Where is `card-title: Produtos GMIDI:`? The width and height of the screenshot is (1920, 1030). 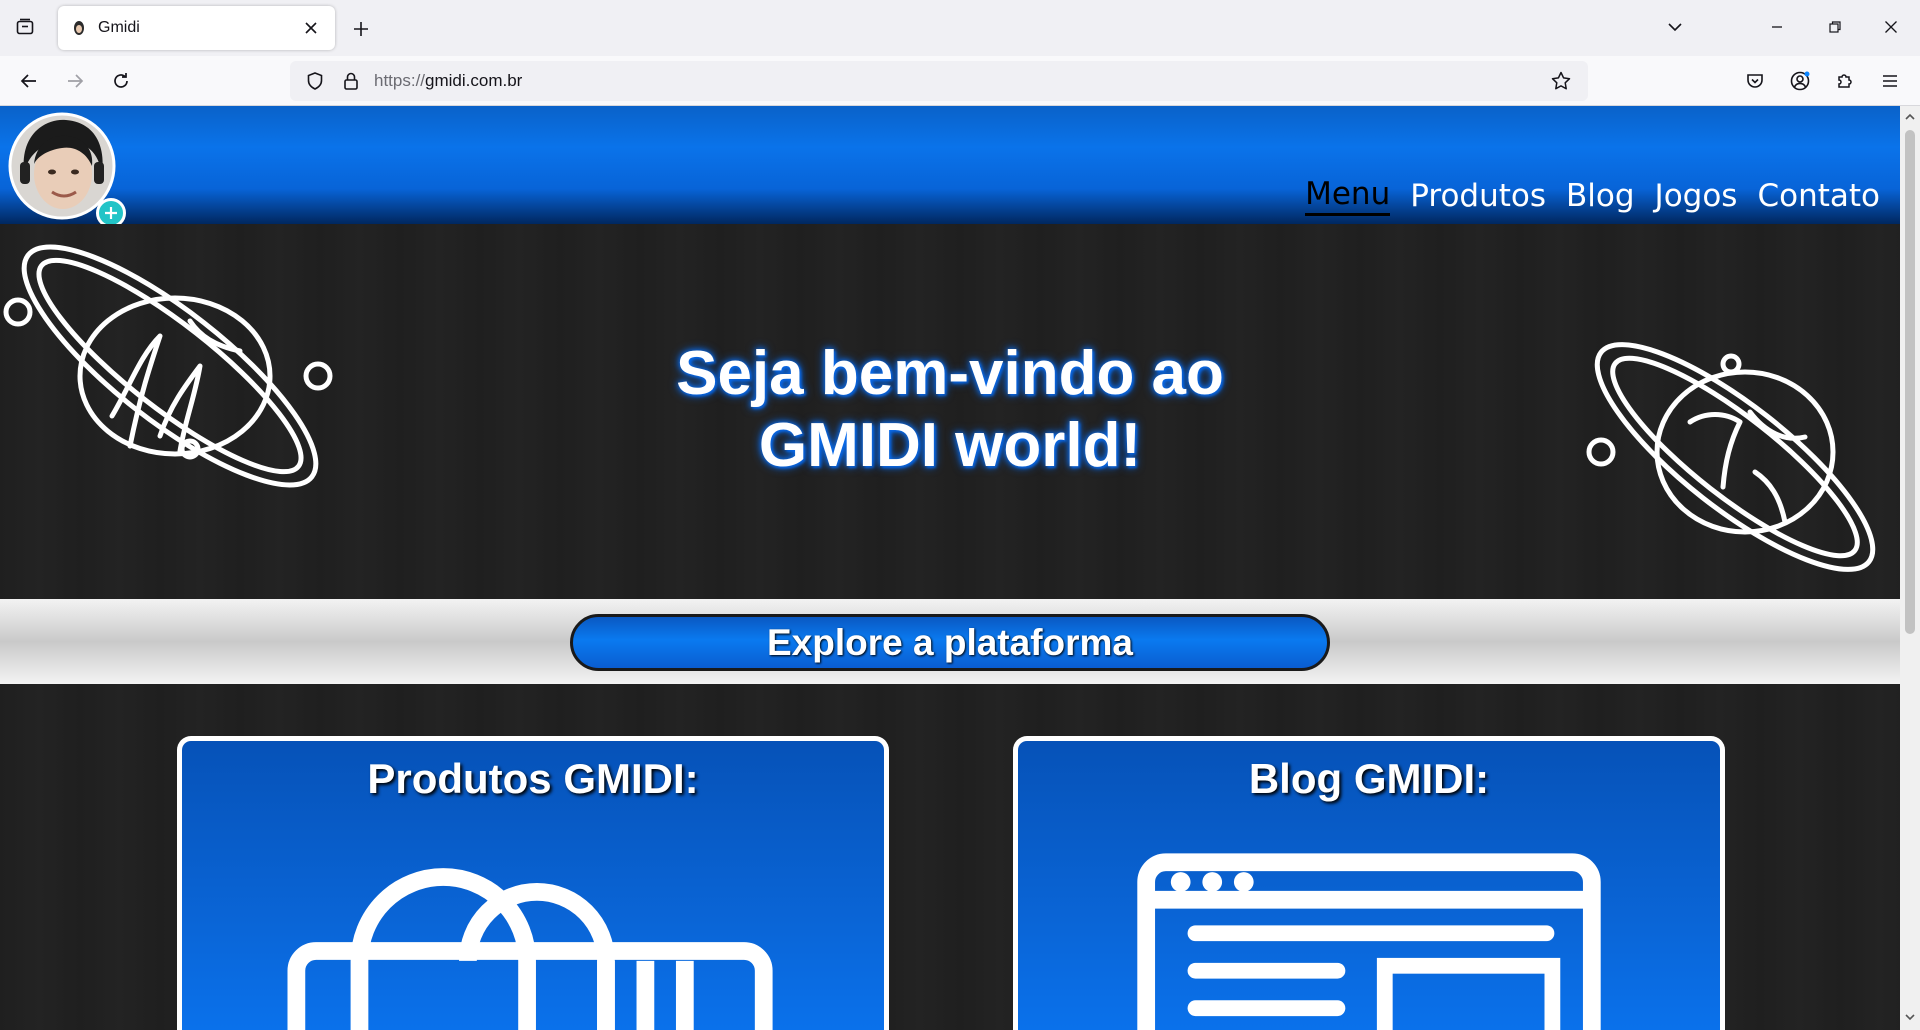 card-title: Produtos GMIDI: is located at coordinates (533, 778).